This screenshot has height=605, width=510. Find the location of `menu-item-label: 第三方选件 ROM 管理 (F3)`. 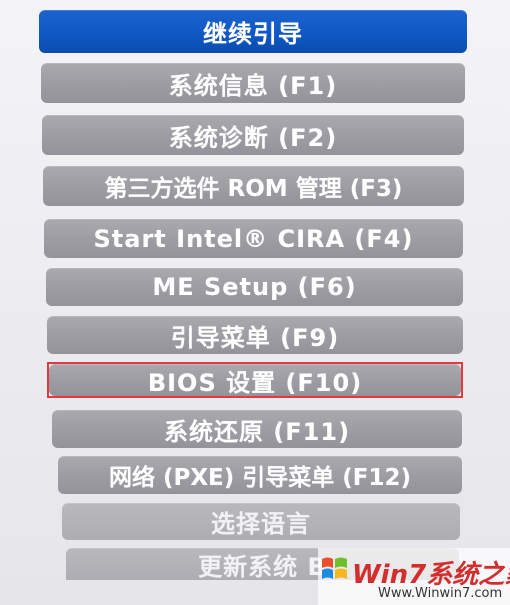

menu-item-label: 第三方选件 ROM 管理 (F3) is located at coordinates (253, 189).